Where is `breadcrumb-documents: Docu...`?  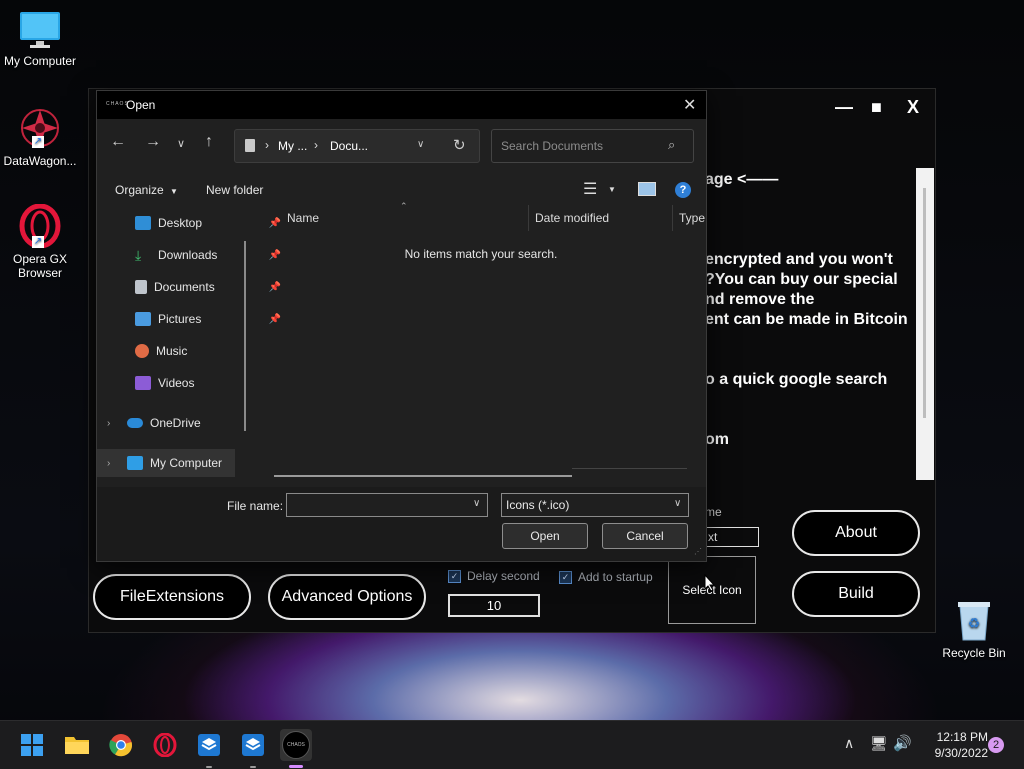 breadcrumb-documents: Docu... is located at coordinates (349, 146).